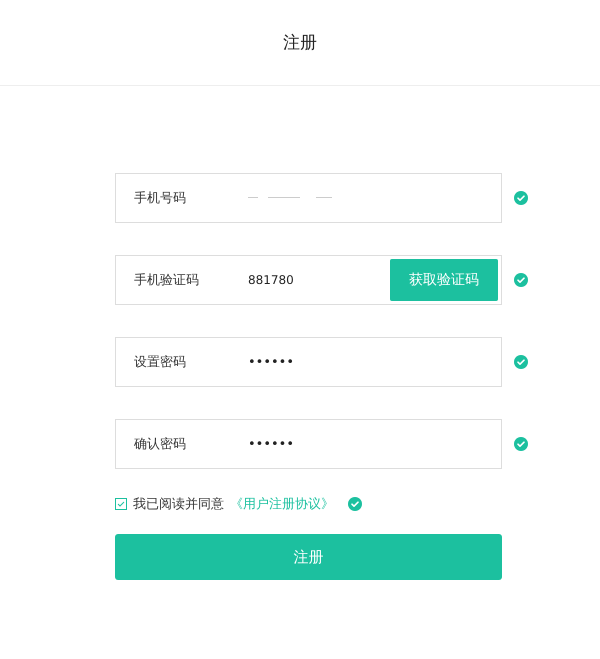  I want to click on field-label: 手机号码, so click(160, 198).